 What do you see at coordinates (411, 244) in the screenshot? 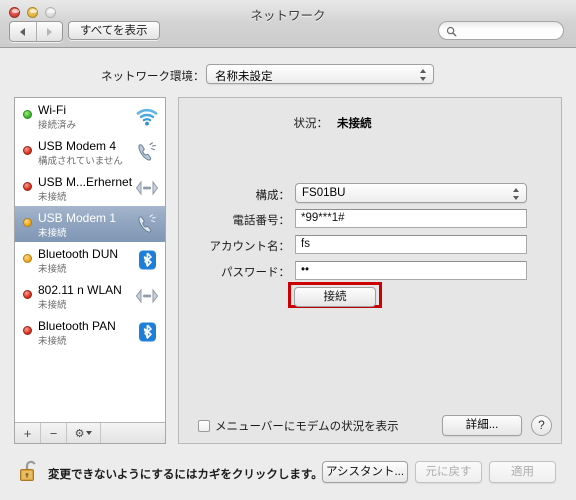
I see `account-name-input: fs` at bounding box center [411, 244].